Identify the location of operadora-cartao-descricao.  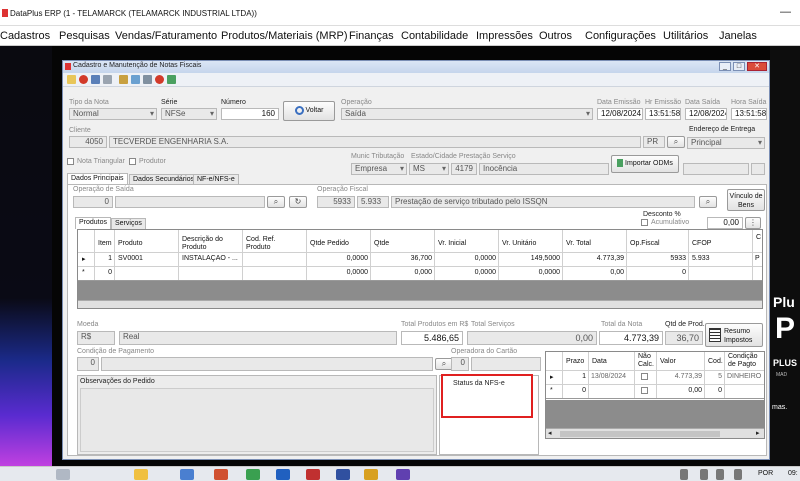
(506, 364).